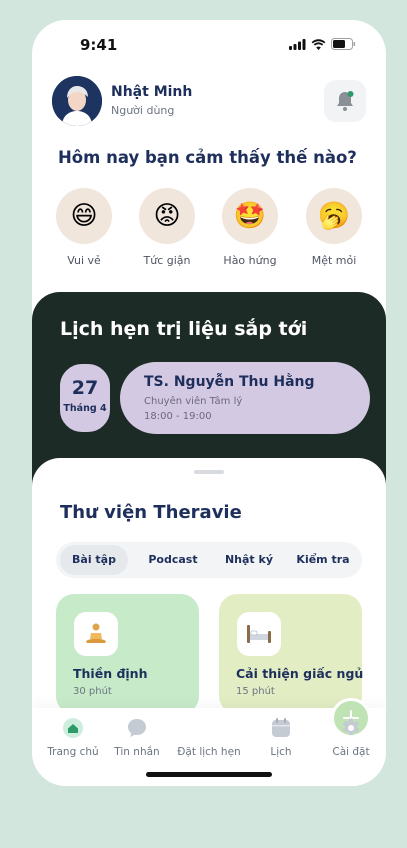 This screenshot has height=848, width=407. Describe the element at coordinates (291, 654) in the screenshot. I see `library-card-sleep: Cải thiện giấc ngủ 15 phút` at that location.